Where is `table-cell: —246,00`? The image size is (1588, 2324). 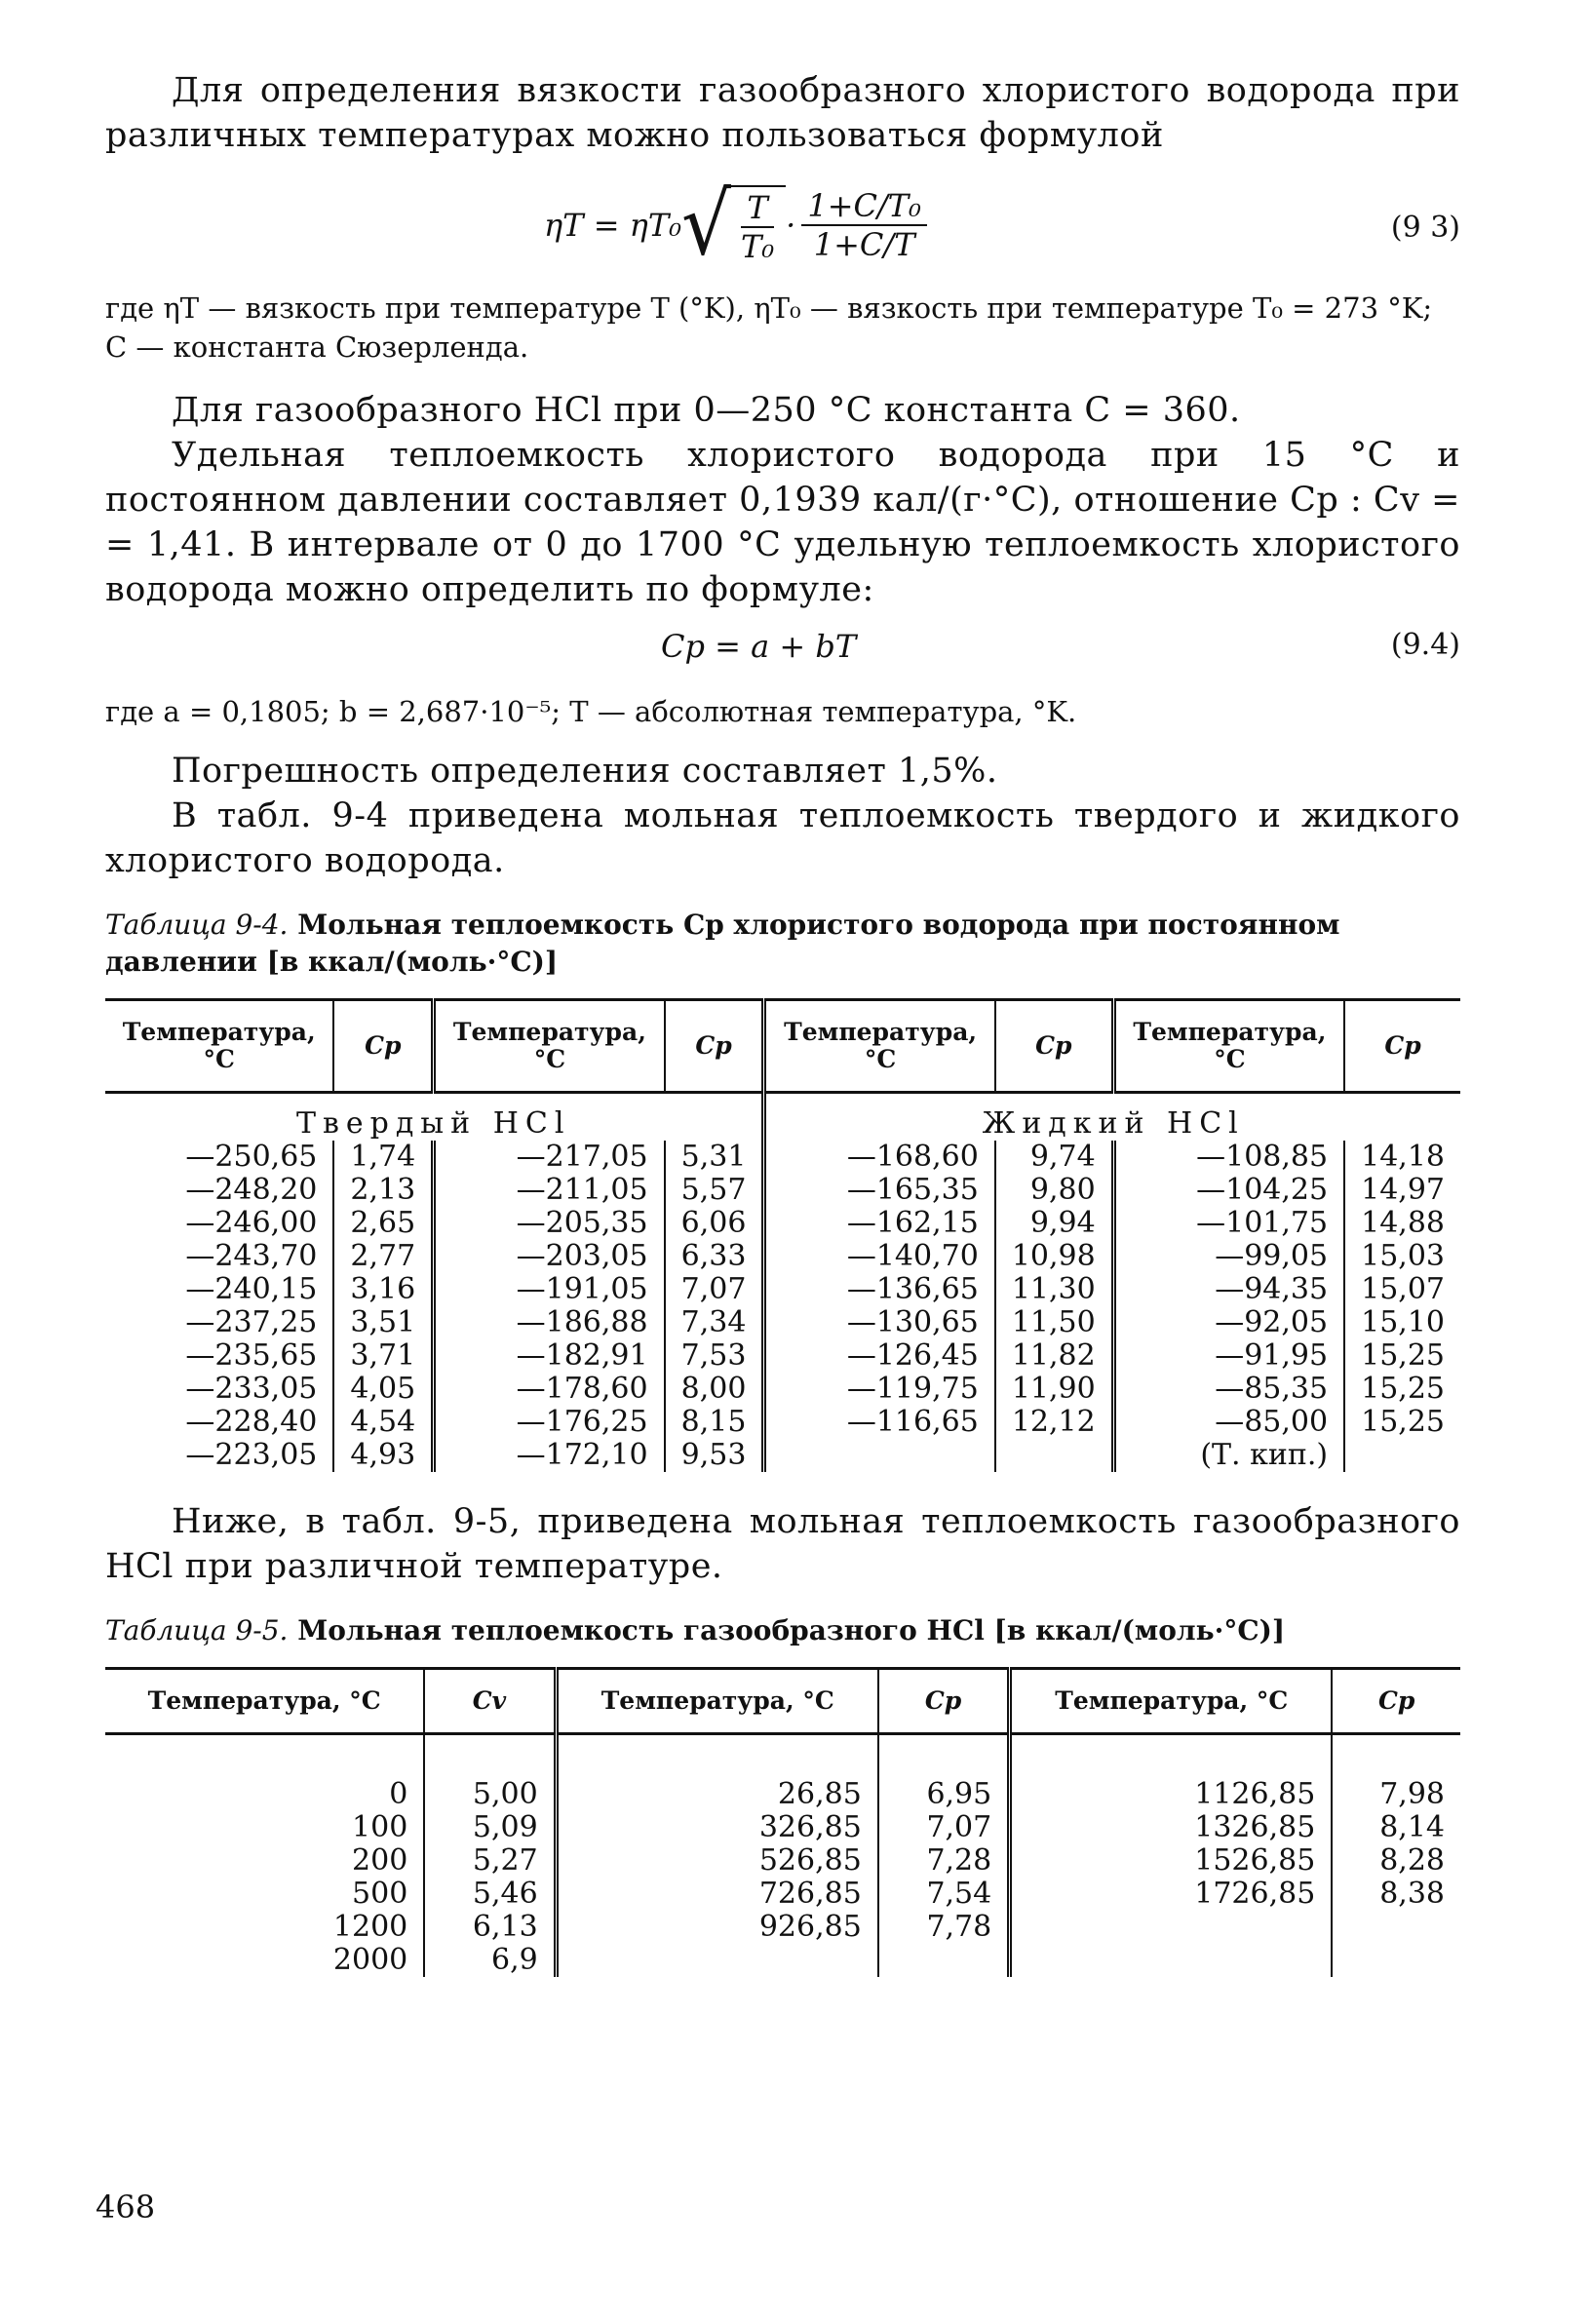
table-cell: —246,00 is located at coordinates (220, 1223).